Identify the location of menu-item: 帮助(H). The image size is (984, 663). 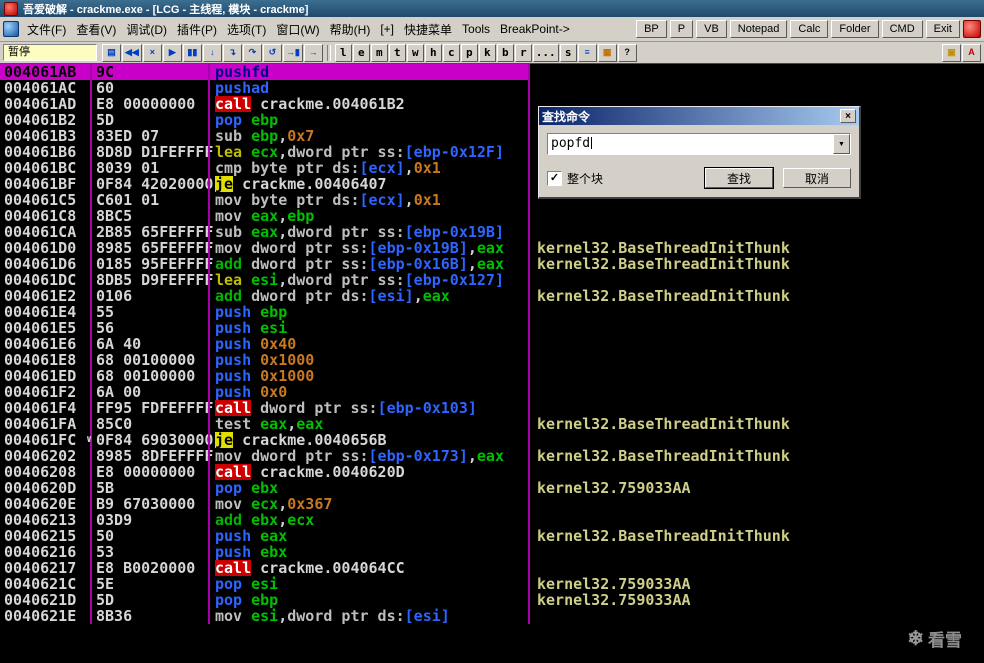
(350, 29).